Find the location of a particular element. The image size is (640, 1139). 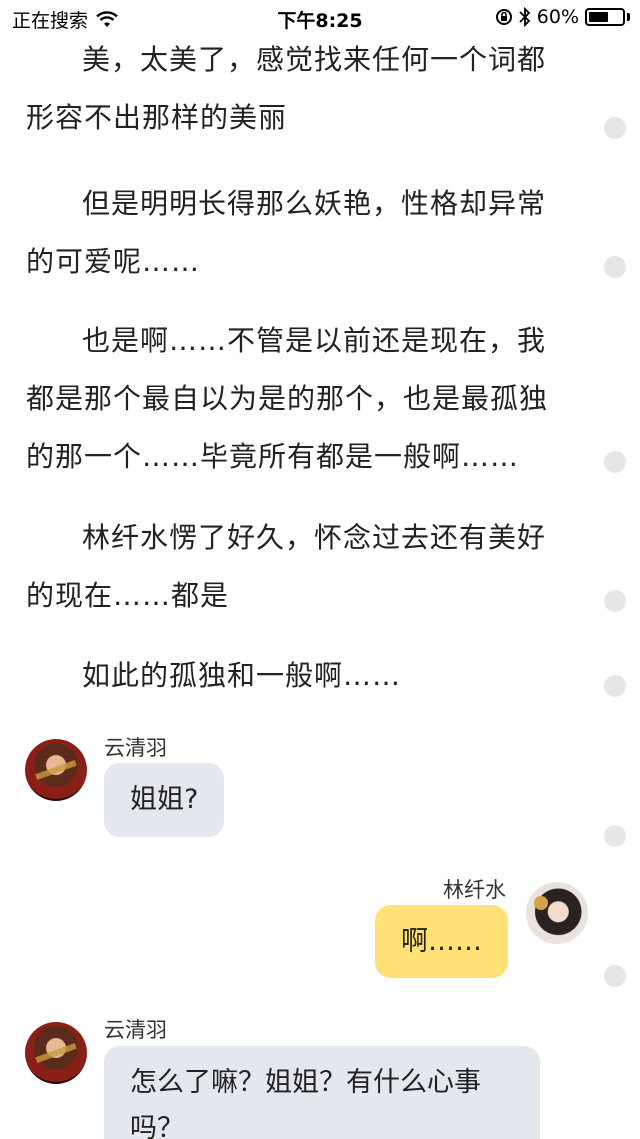

paragraph-4: 林纤水愣了好久，怀念过去还有美好的现在……都是 is located at coordinates (286, 566).